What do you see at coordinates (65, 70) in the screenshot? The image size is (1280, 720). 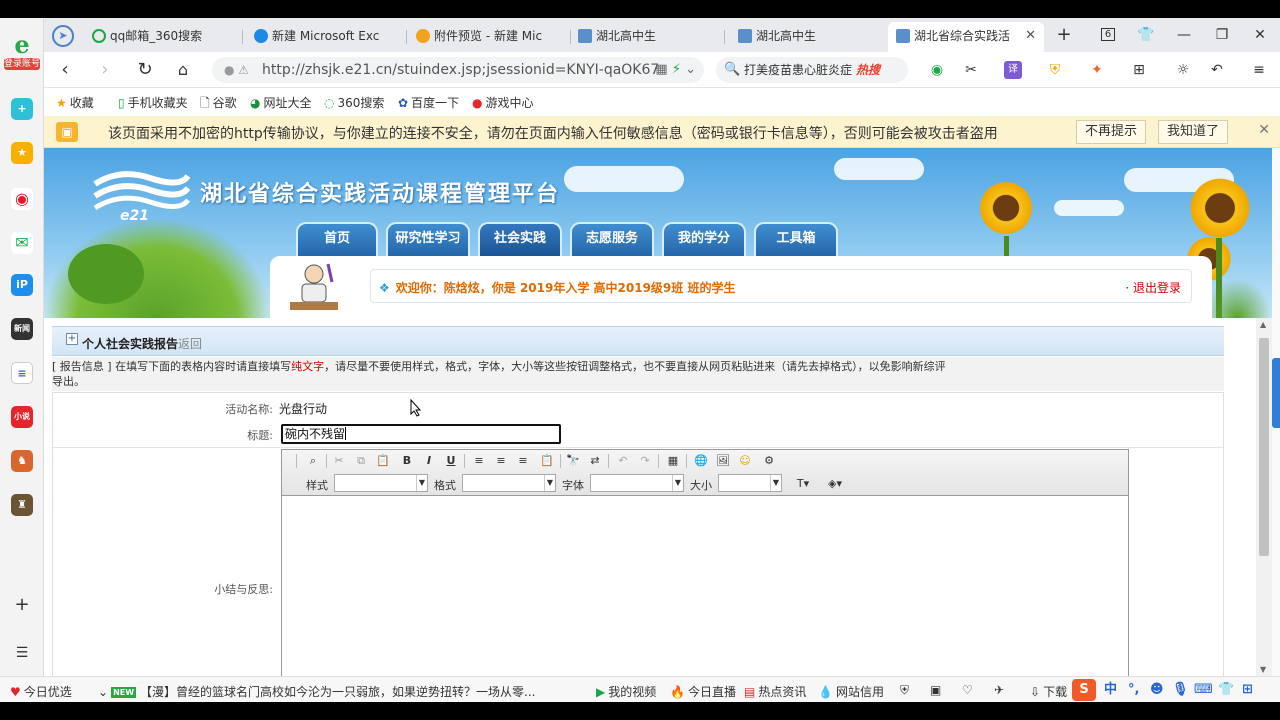 I see `back-icon: ‹` at bounding box center [65, 70].